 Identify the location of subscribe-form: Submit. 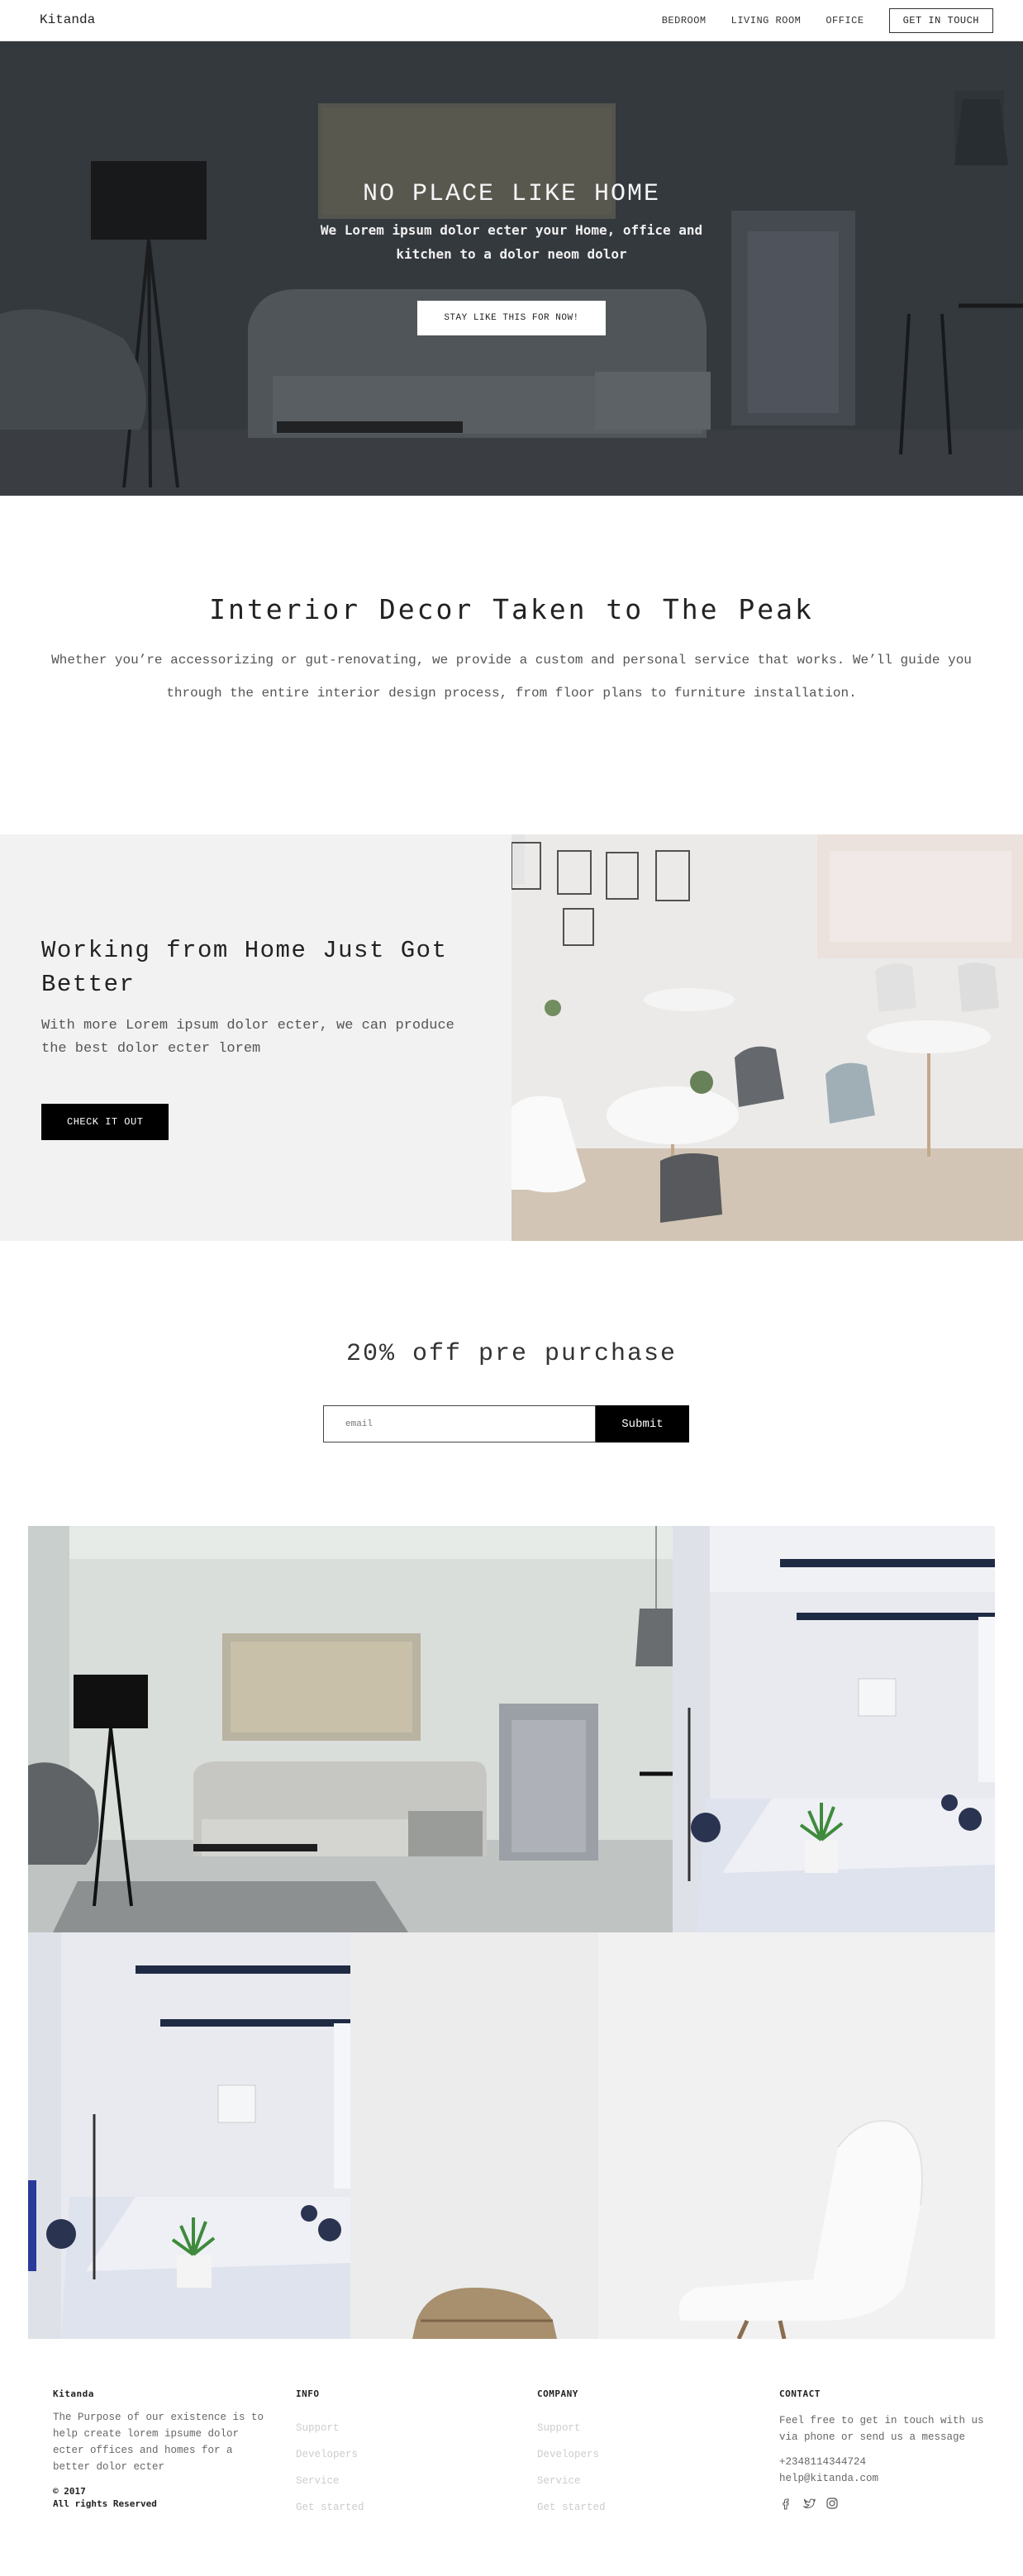
(506, 1423).